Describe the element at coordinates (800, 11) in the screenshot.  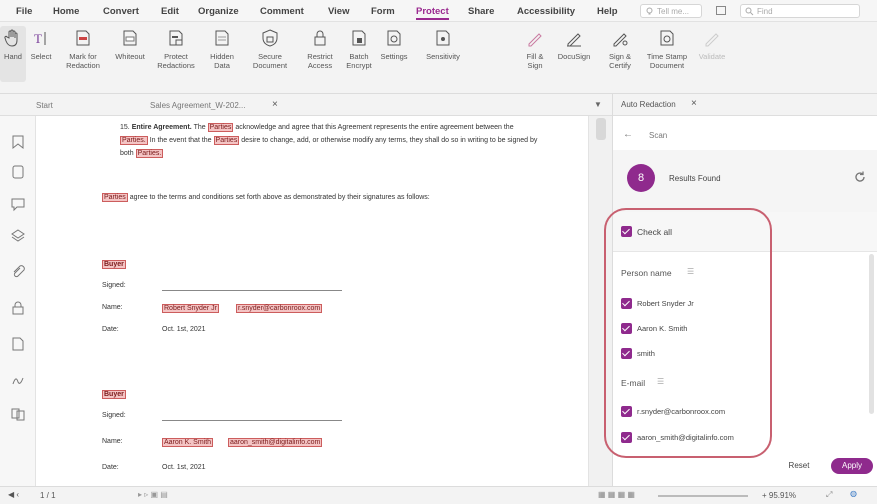
I see `find-input: Find` at that location.